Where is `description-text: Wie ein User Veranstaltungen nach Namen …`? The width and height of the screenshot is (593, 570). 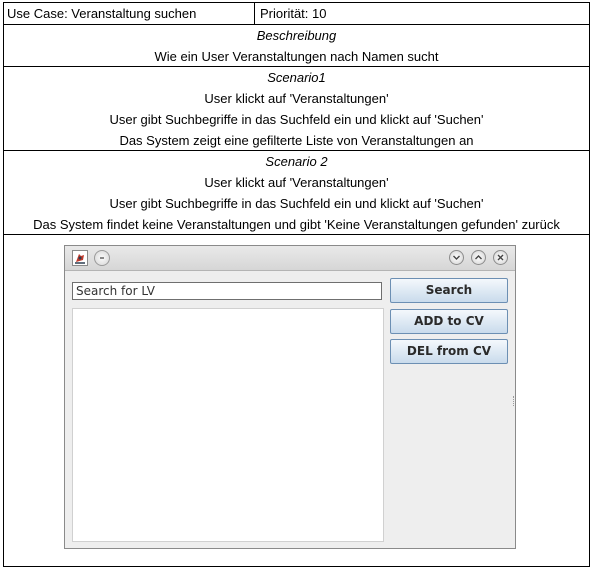 description-text: Wie ein User Veranstaltungen nach Namen … is located at coordinates (296, 56).